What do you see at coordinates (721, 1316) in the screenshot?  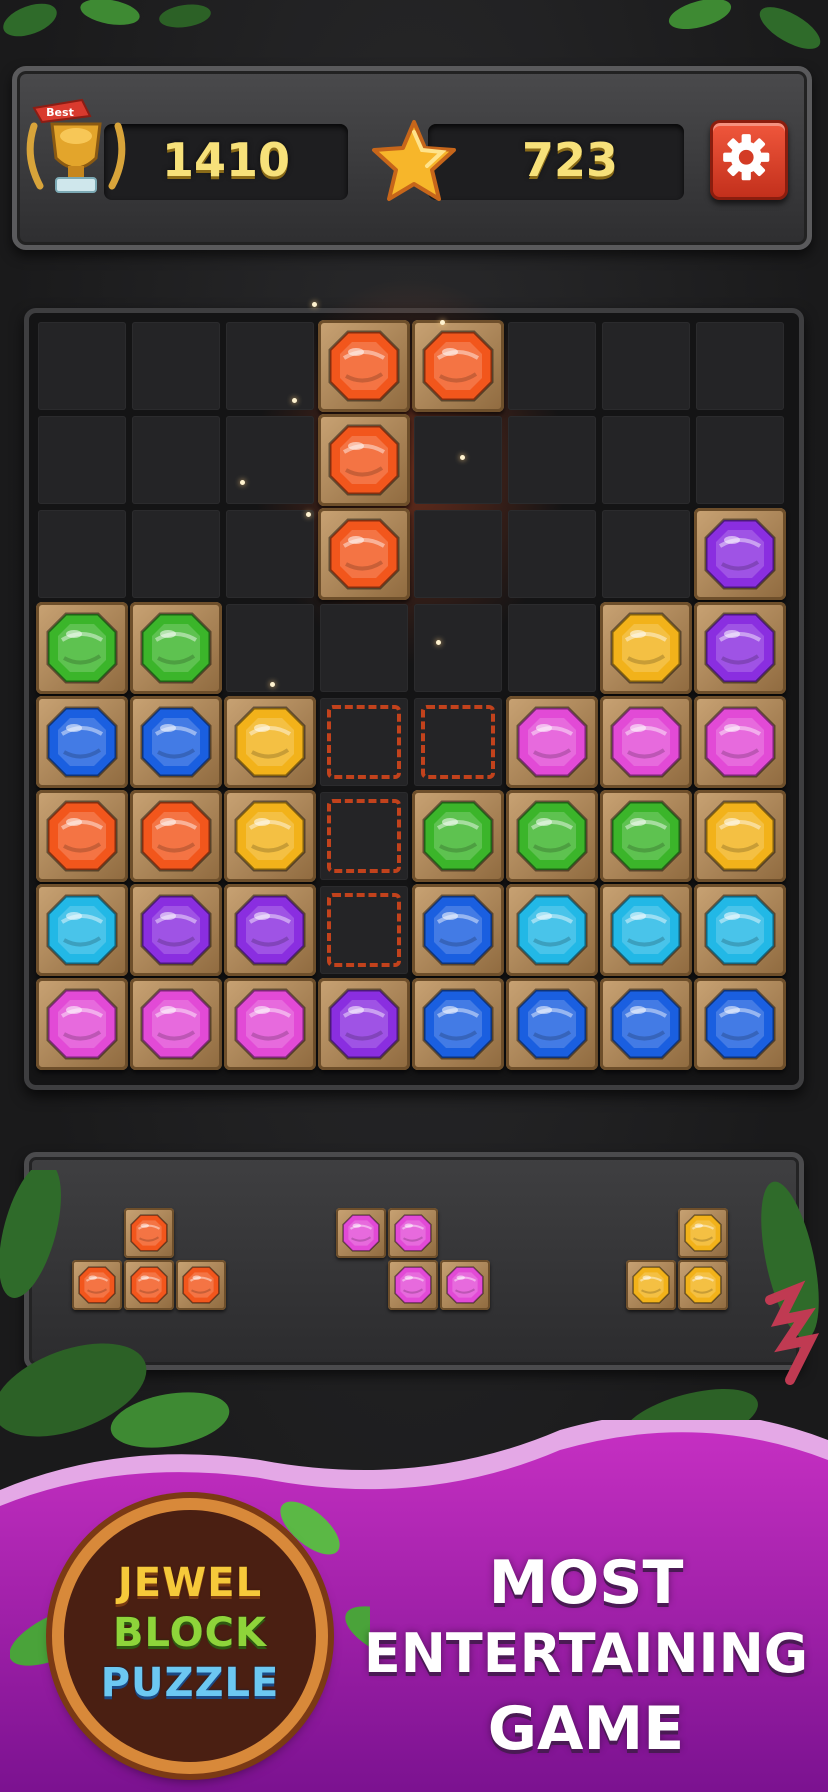 I see `bottom-right-leaves` at bounding box center [721, 1316].